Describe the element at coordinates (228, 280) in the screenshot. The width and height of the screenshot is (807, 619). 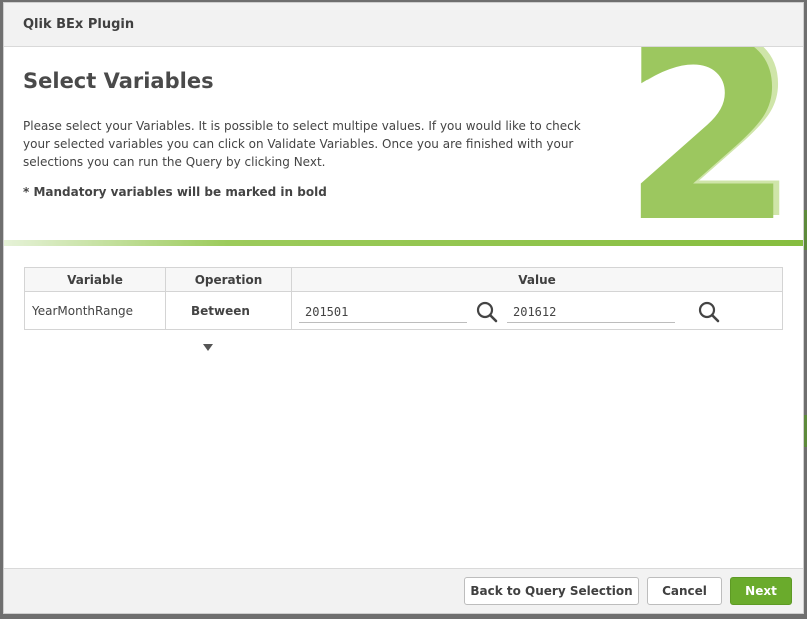
I see `column-header-operation: Operation` at that location.